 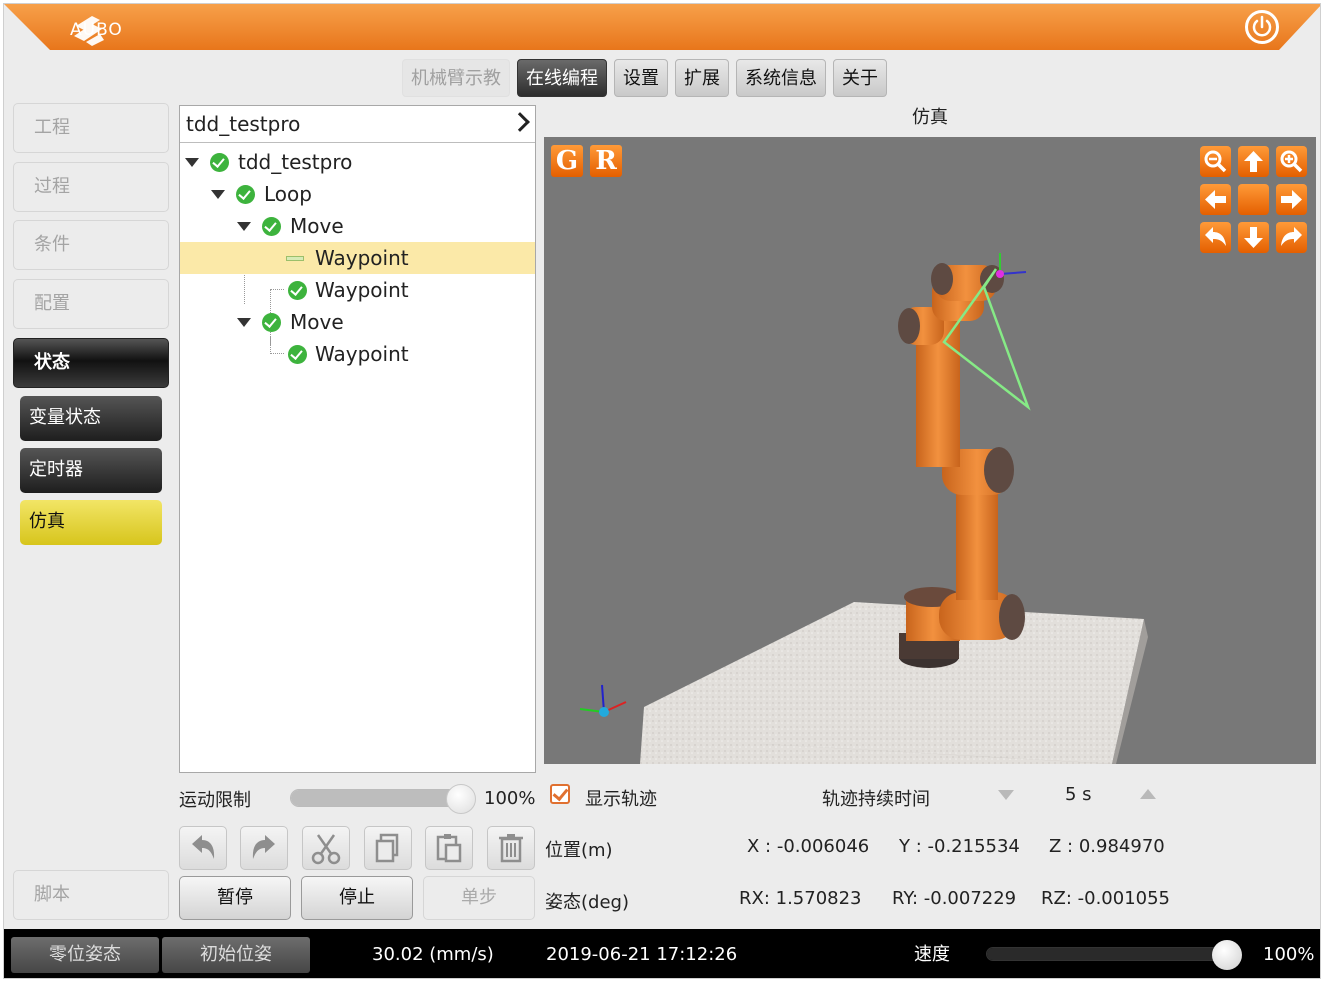 What do you see at coordinates (642, 954) in the screenshot?
I see `datetime: 2019-06-21 17:12:26` at bounding box center [642, 954].